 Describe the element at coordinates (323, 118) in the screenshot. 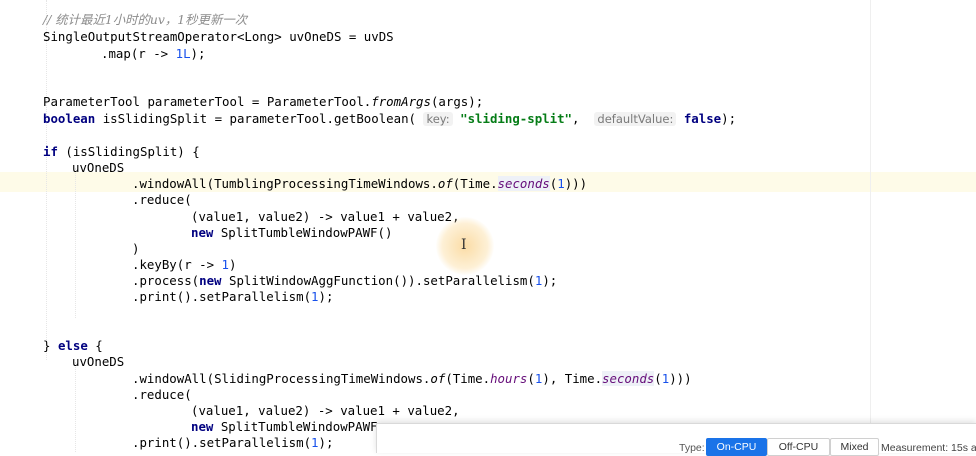

I see `method-call: parameterTool.getBoolean(` at that location.